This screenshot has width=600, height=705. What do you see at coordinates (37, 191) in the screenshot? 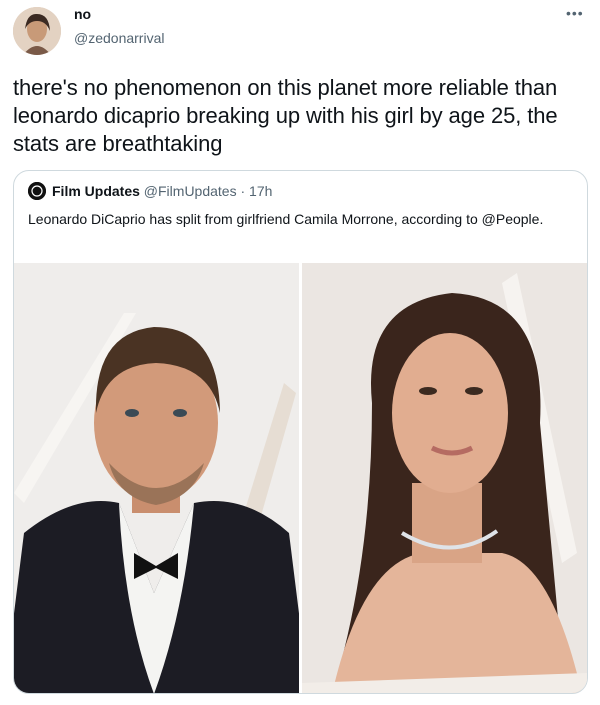
I see `quoted-avatar-icon` at bounding box center [37, 191].